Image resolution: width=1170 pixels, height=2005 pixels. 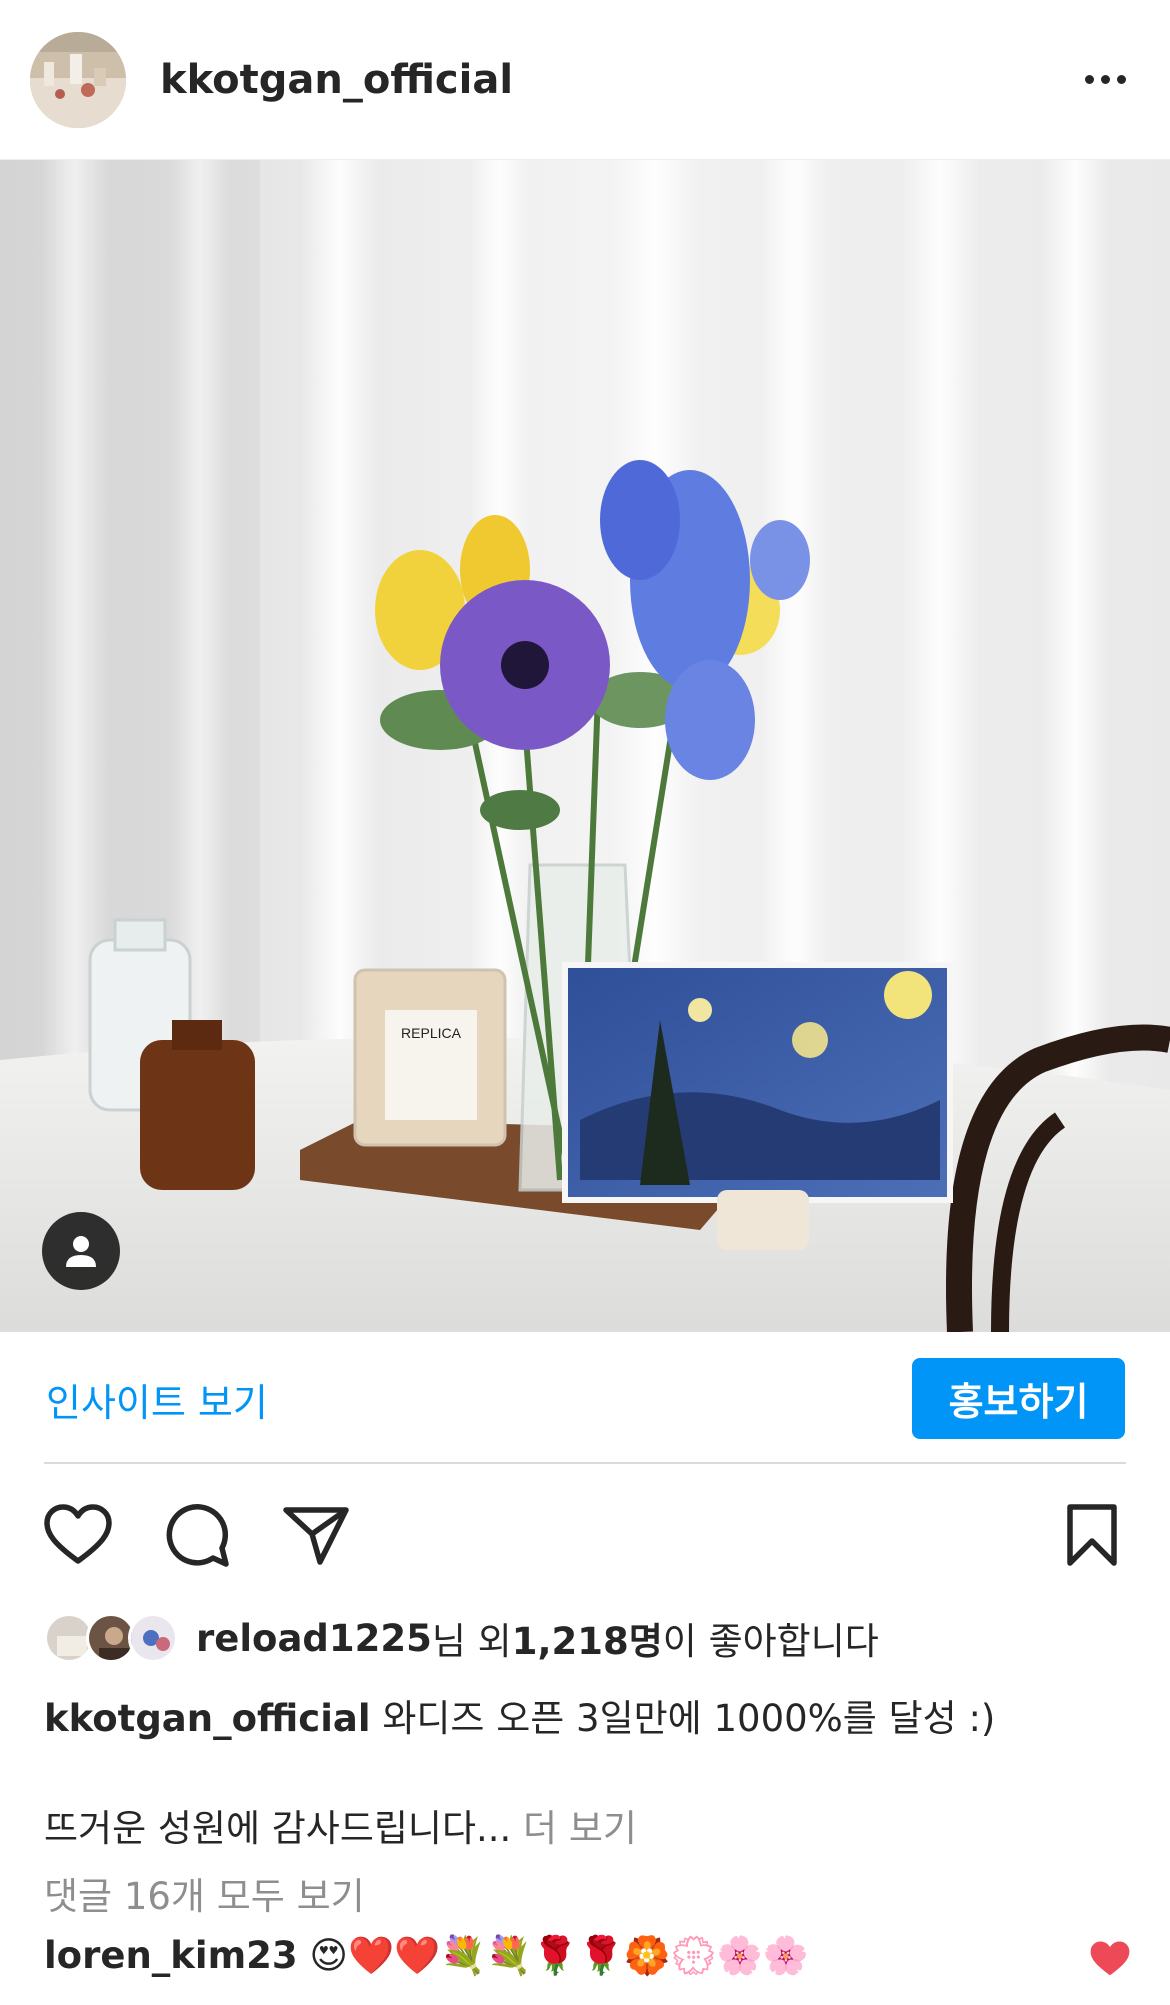 I want to click on likes-count: 1,218명, so click(x=587, y=1638).